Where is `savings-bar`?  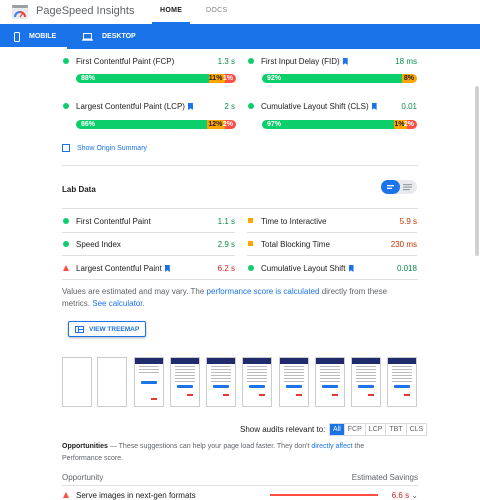
savings-bar is located at coordinates (324, 495).